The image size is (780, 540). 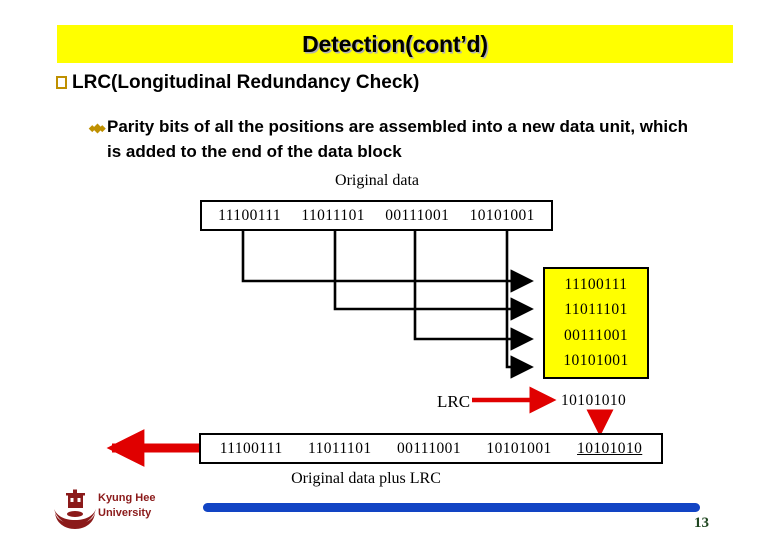 I want to click on lrc-label: LRC, so click(x=454, y=401).